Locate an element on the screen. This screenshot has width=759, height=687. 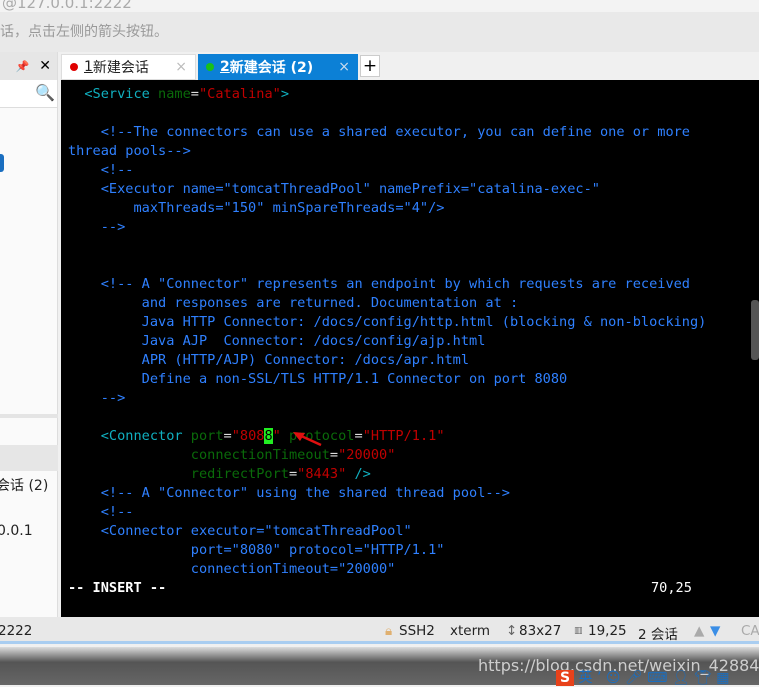
status-size: 83x27 is located at coordinates (540, 631).